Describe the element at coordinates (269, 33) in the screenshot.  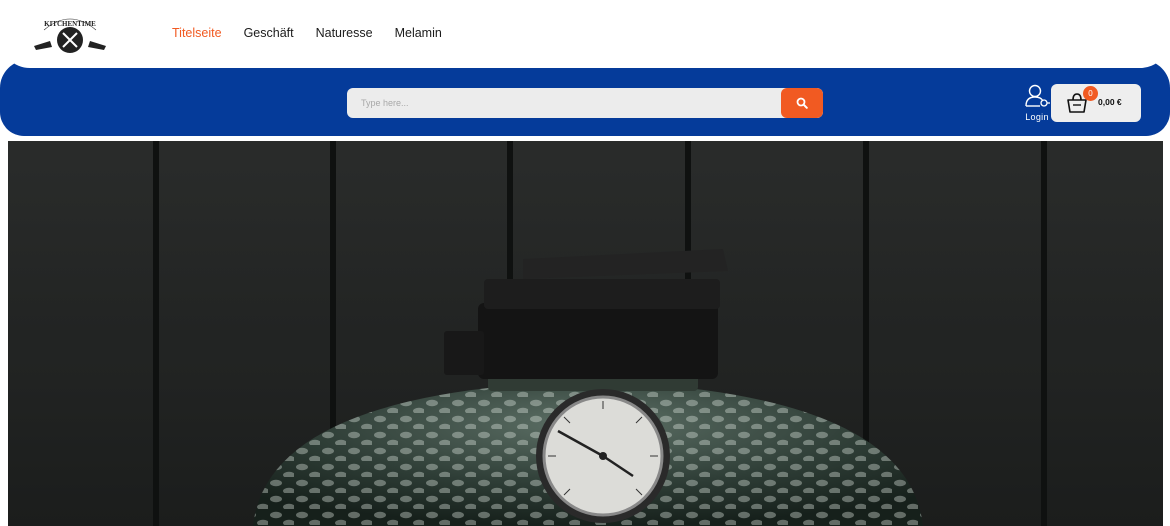
I see `nav-item-geschaeft: Geschäft` at that location.